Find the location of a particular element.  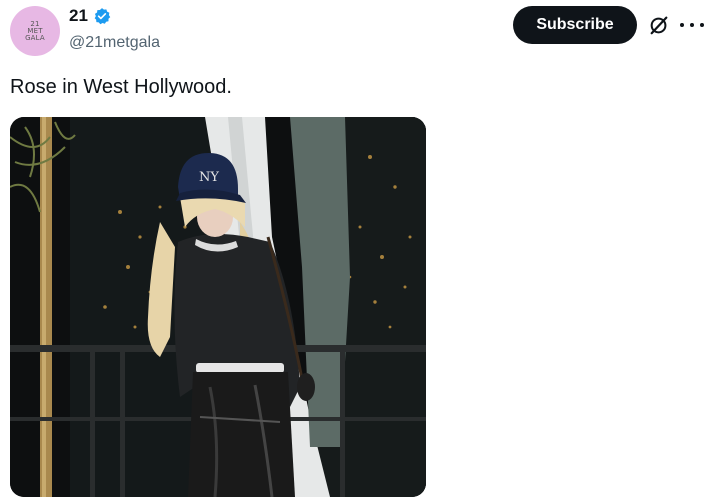

author-display-name: 21 is located at coordinates (78, 16).